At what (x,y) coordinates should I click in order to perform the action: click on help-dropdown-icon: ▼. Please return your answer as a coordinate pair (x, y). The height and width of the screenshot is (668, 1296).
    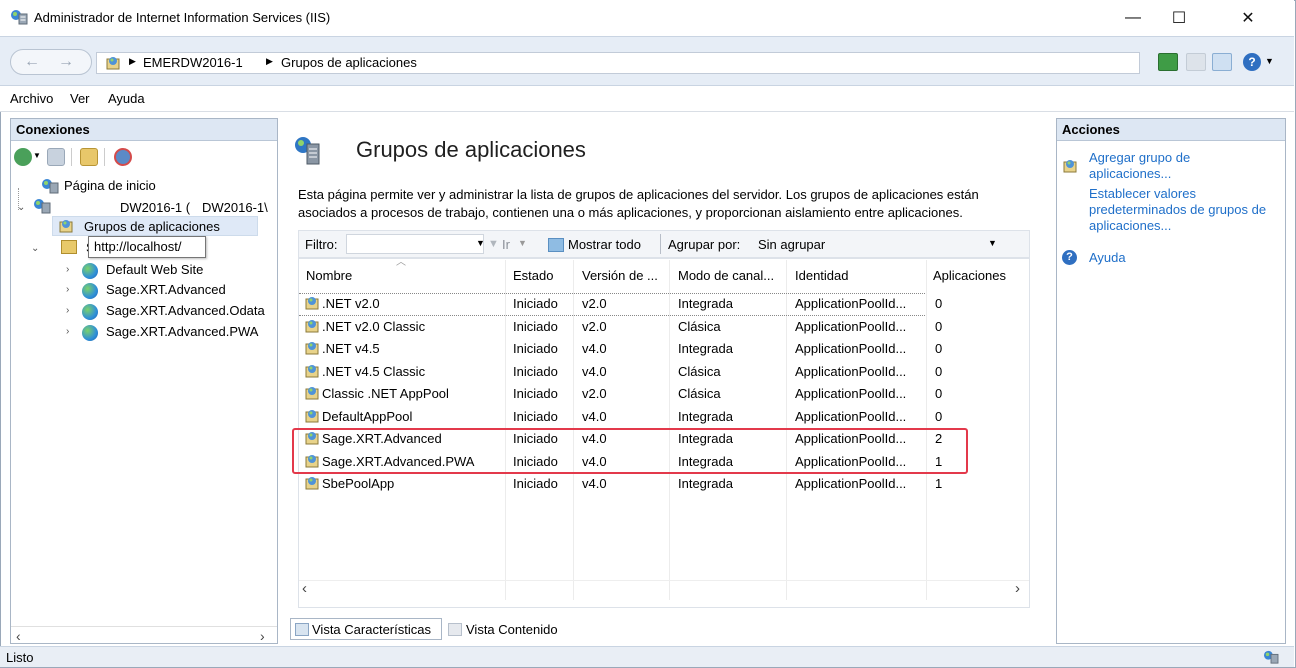
    Looking at the image, I should click on (1269, 61).